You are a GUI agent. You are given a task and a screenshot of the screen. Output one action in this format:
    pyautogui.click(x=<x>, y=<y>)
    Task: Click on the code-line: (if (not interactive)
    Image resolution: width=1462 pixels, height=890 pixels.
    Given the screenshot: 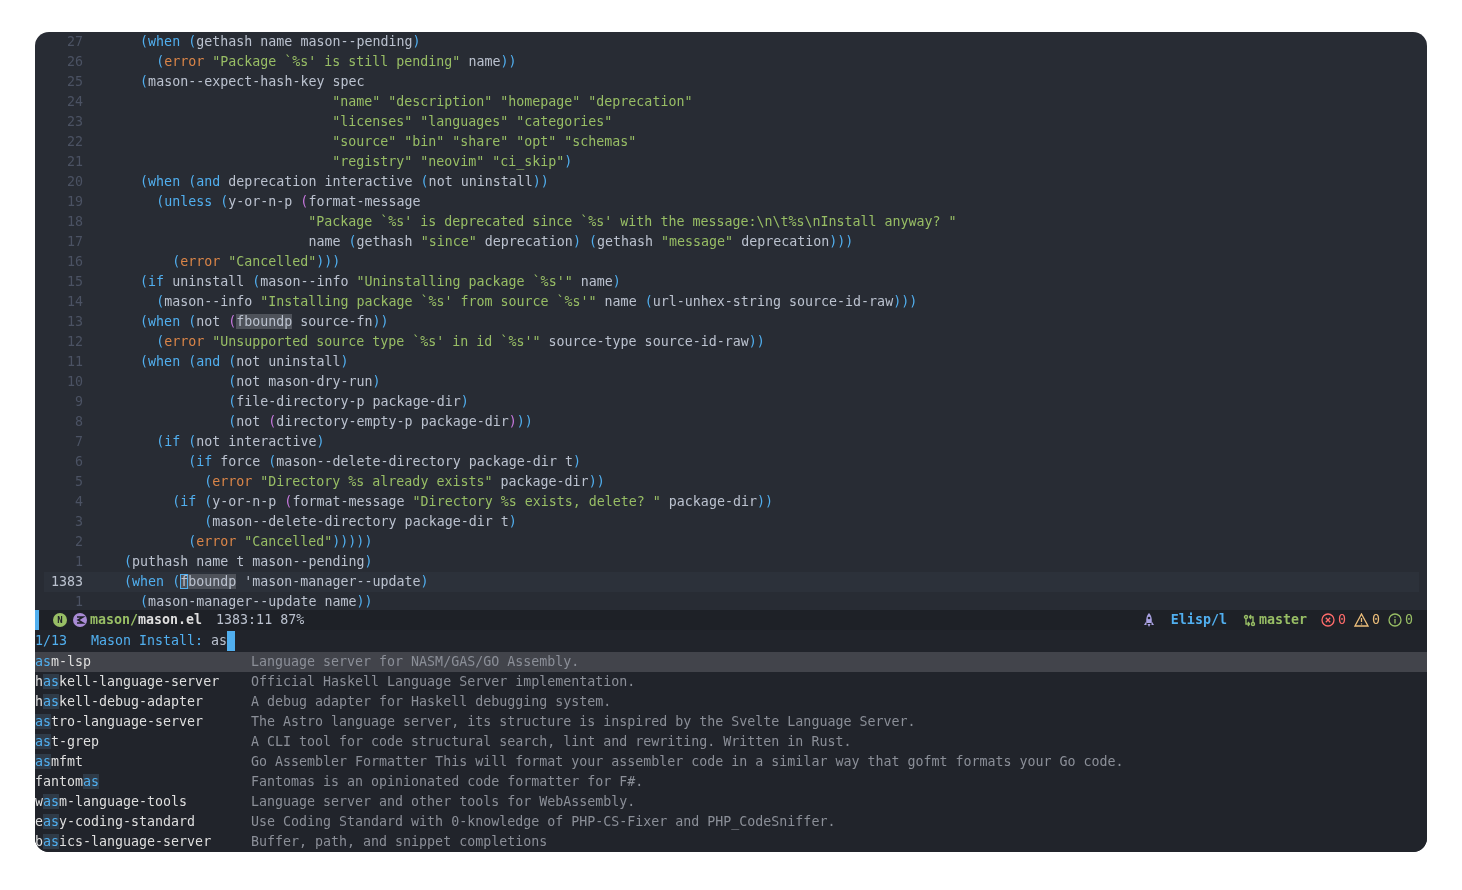 What is the action you would take?
    pyautogui.click(x=240, y=442)
    